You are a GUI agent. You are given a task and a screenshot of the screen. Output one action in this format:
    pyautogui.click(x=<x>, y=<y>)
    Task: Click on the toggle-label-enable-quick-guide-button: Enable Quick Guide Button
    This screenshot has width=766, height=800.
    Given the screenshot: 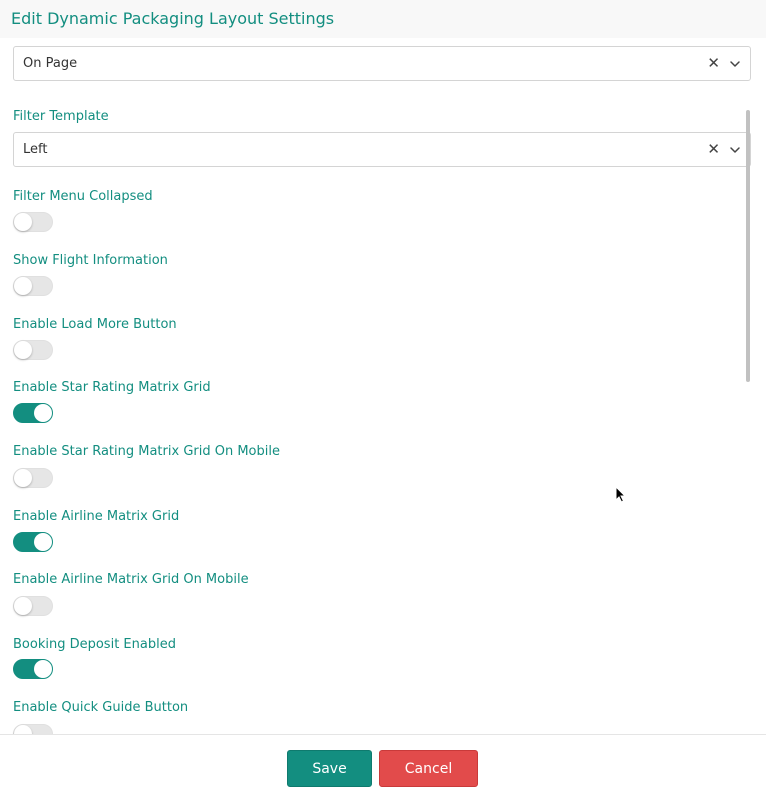 What is the action you would take?
    pyautogui.click(x=101, y=707)
    